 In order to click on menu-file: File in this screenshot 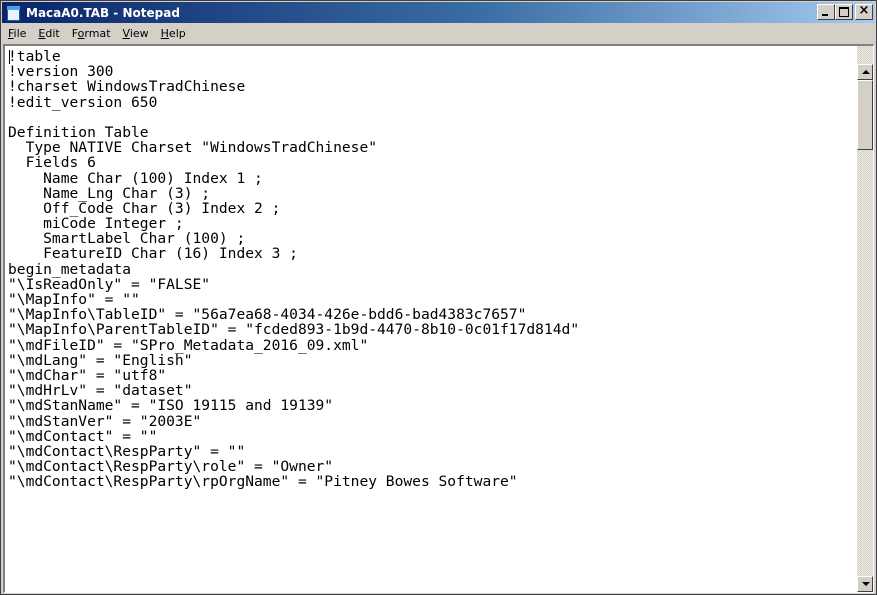, I will do `click(17, 33)`.